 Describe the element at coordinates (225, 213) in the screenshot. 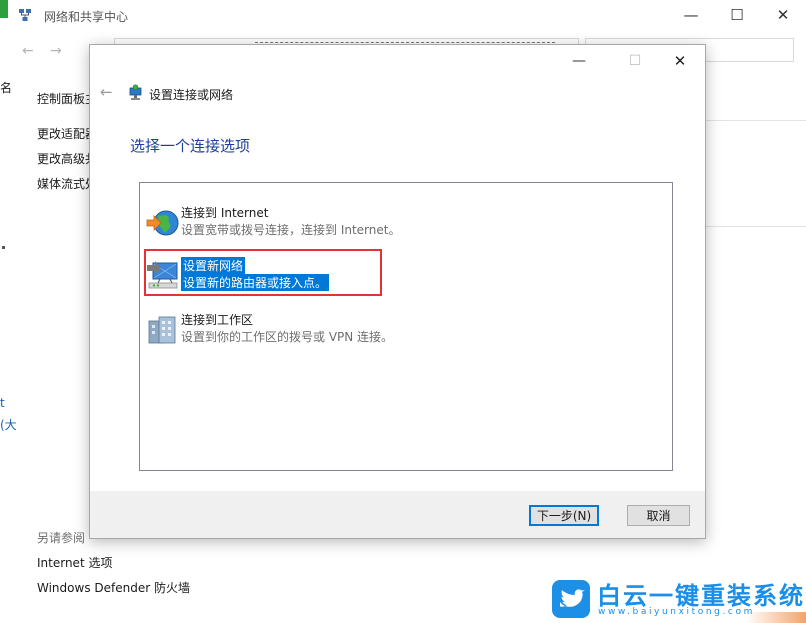

I see `option-title: 连接到 Internet` at that location.